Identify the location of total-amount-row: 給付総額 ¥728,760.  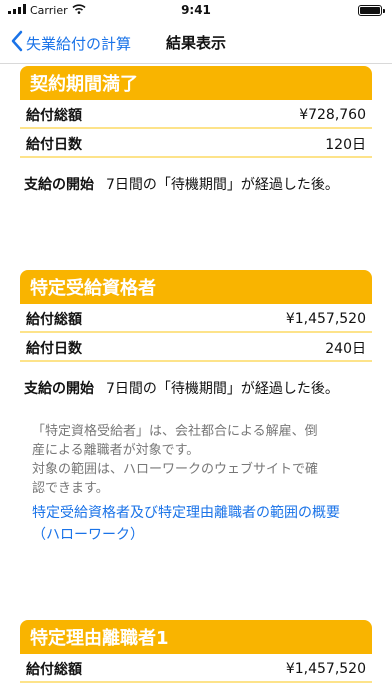
(196, 116).